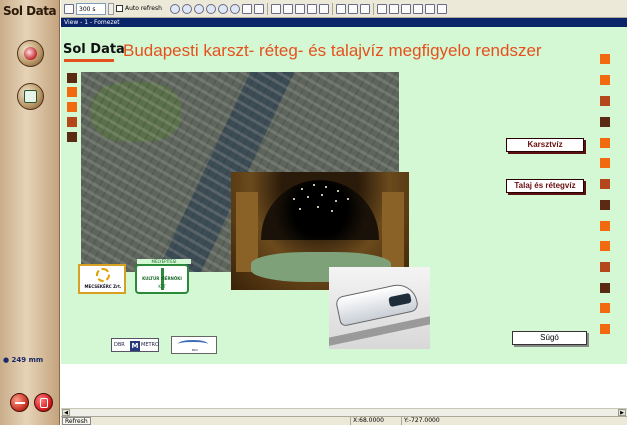 The width and height of the screenshot is (627, 425). I want to click on sidebar-chart-button, so click(30, 96).